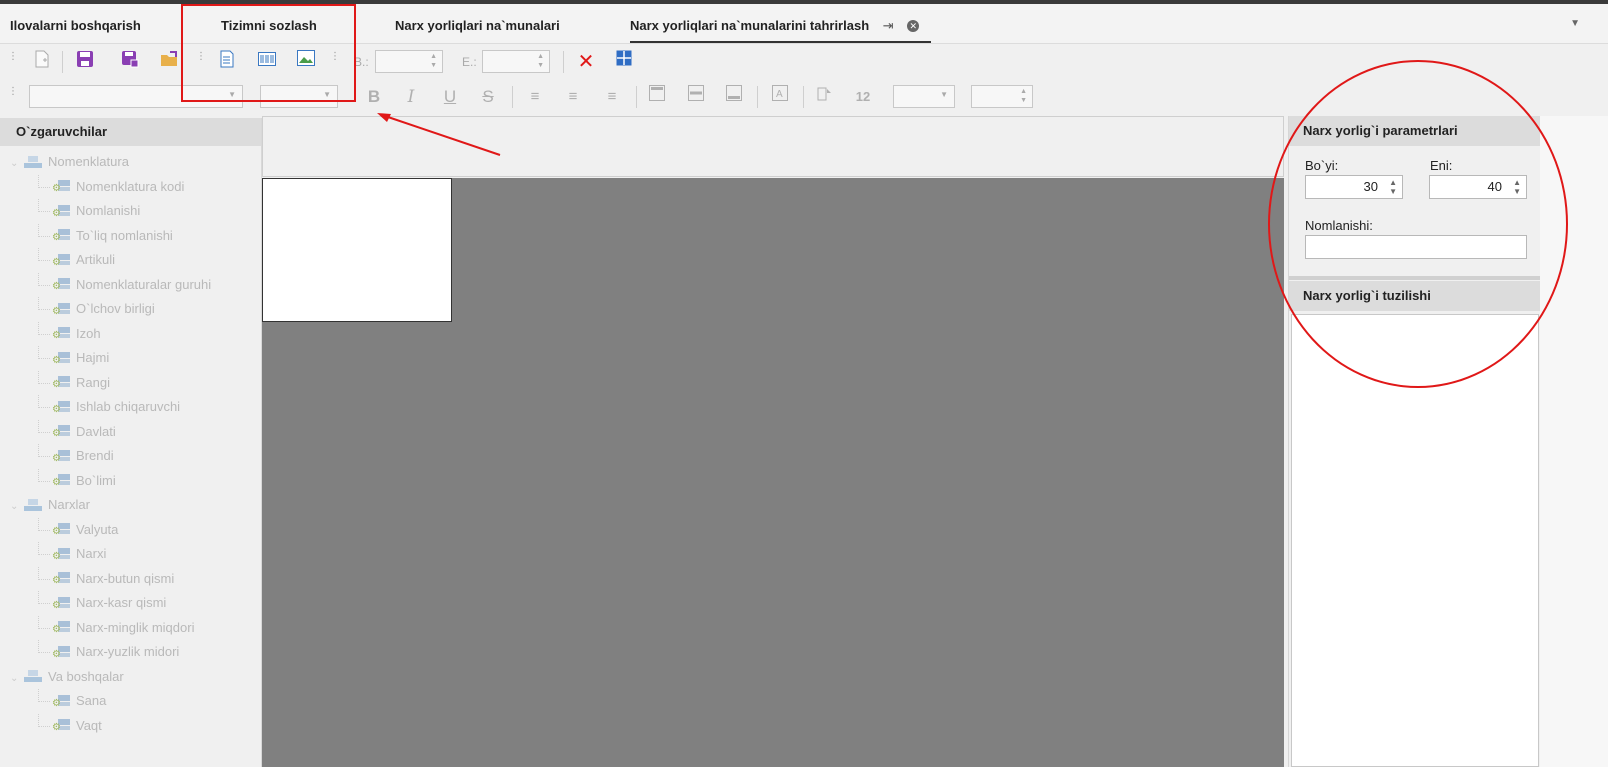 Image resolution: width=1608 pixels, height=767 pixels. Describe the element at coordinates (612, 97) in the screenshot. I see `align-right-icon: ≡` at that location.